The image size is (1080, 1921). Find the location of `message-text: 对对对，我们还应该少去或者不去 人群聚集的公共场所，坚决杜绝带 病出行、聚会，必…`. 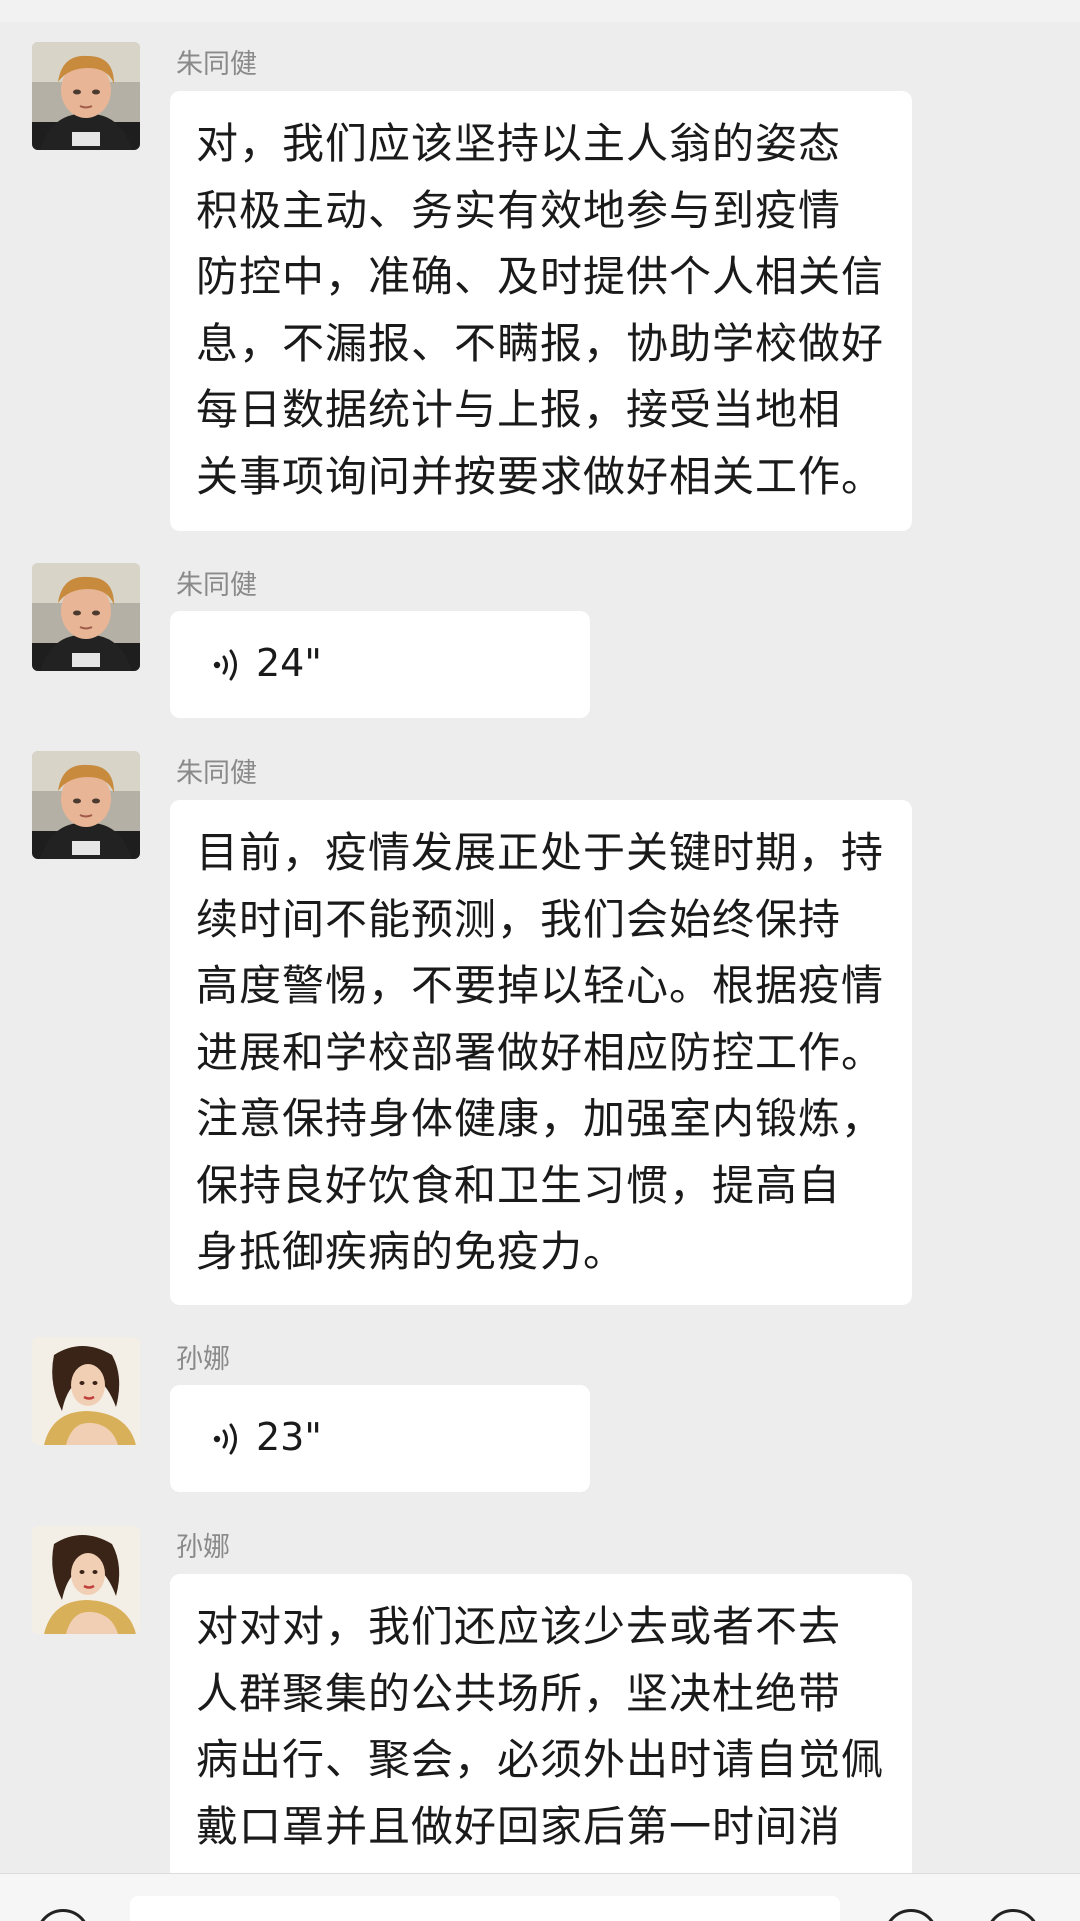

message-text: 对对对，我们还应该少去或者不去 人群聚集的公共场所，坚决杜绝带 病出行、聚会，必… is located at coordinates (540, 1726).